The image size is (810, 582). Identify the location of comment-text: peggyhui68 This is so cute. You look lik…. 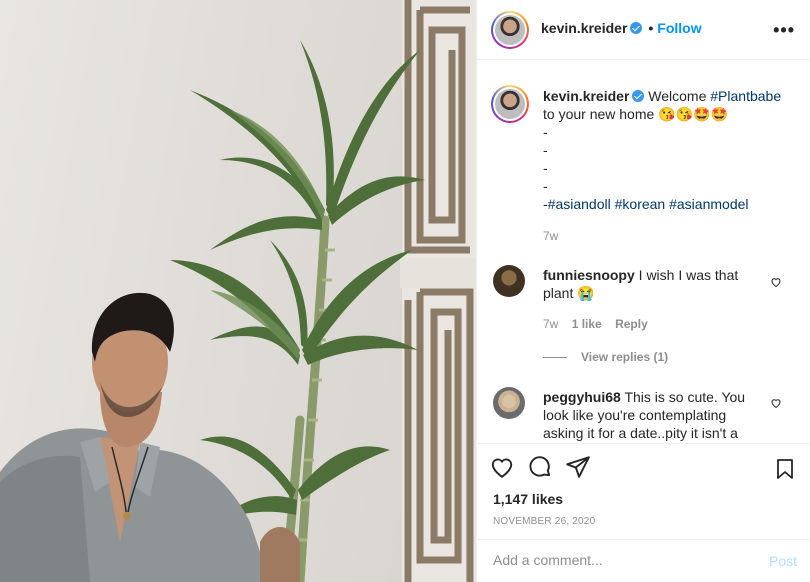
(653, 415).